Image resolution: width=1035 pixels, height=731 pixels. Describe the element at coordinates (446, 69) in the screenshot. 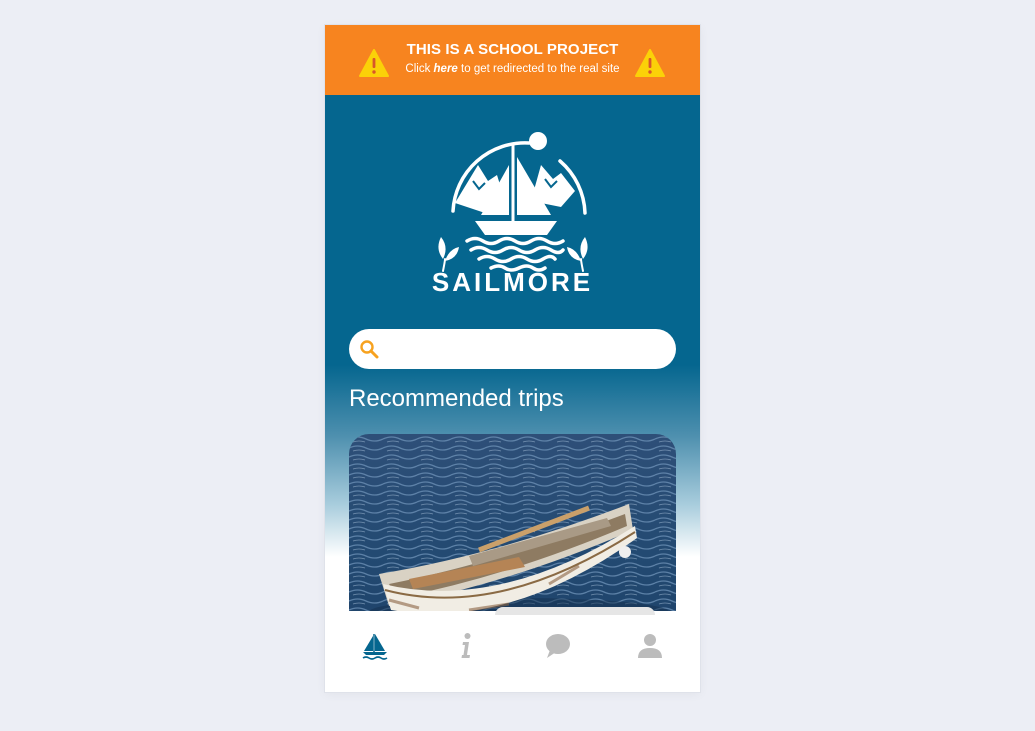

I see `redirect-link: here` at that location.